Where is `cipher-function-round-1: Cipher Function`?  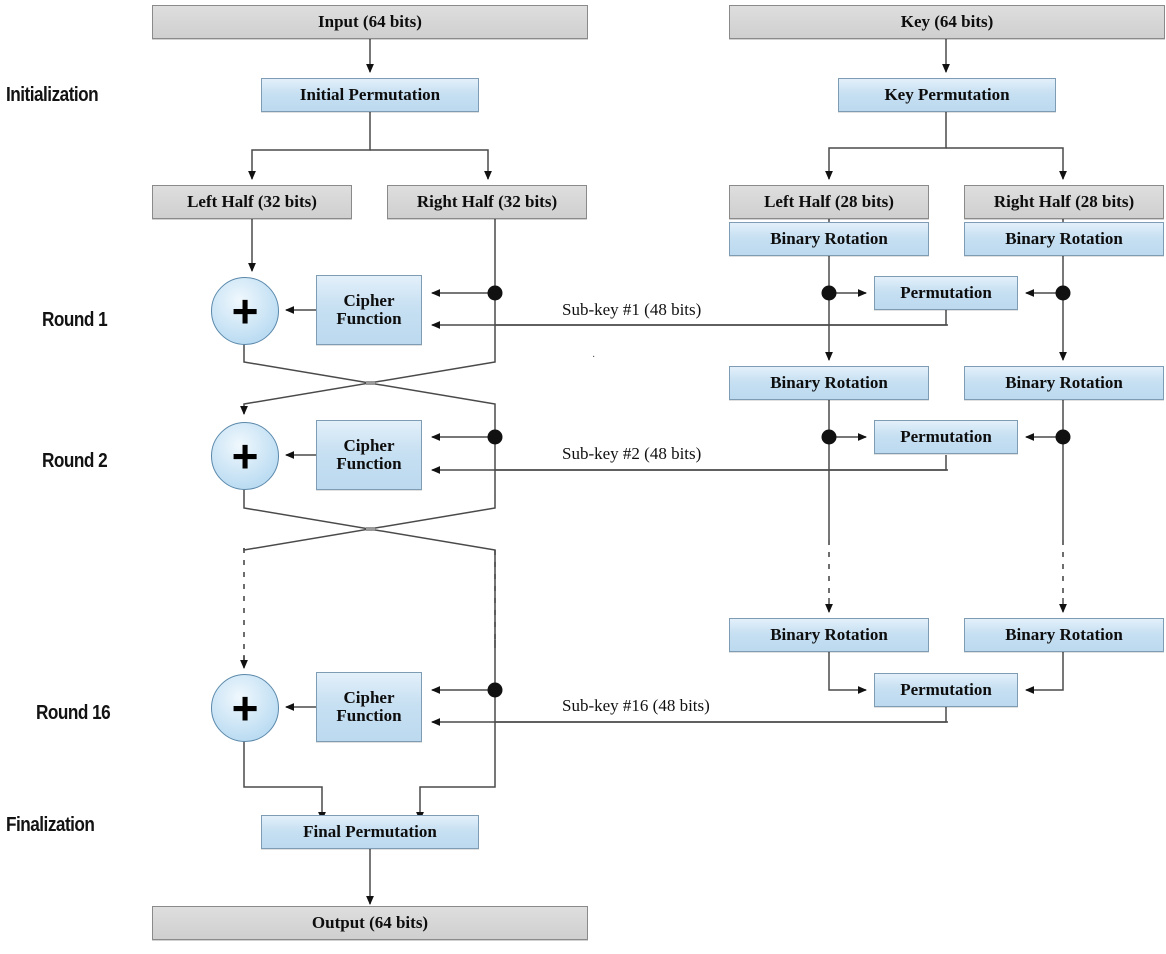
cipher-function-round-1: Cipher Function is located at coordinates (369, 310).